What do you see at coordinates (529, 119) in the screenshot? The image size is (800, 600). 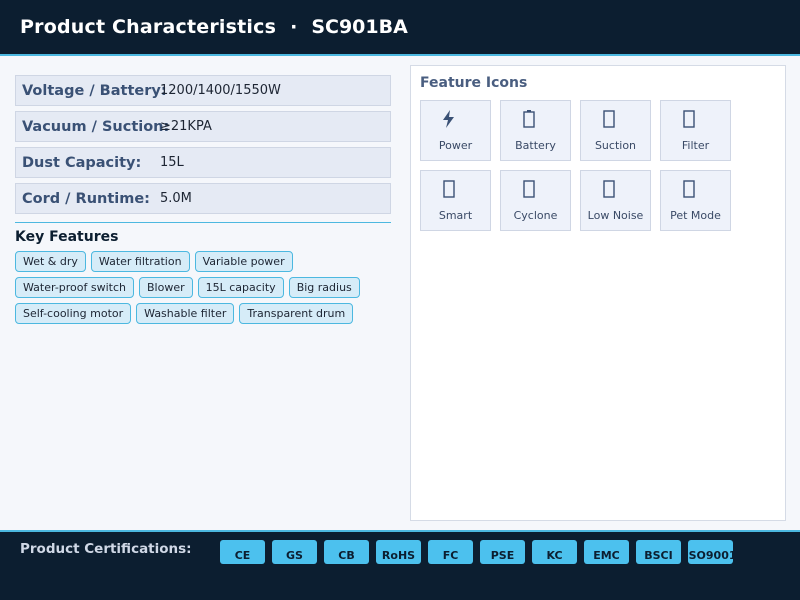 I see `battery-icon` at bounding box center [529, 119].